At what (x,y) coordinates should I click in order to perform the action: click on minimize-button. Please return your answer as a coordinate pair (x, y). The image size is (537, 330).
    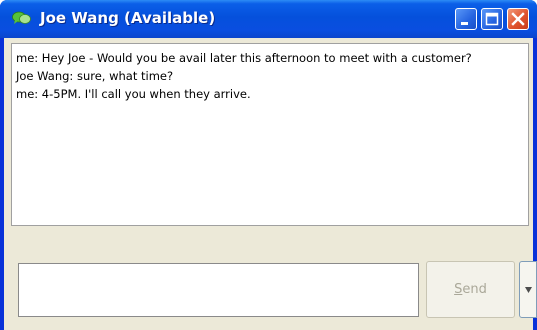
    Looking at the image, I should click on (466, 19).